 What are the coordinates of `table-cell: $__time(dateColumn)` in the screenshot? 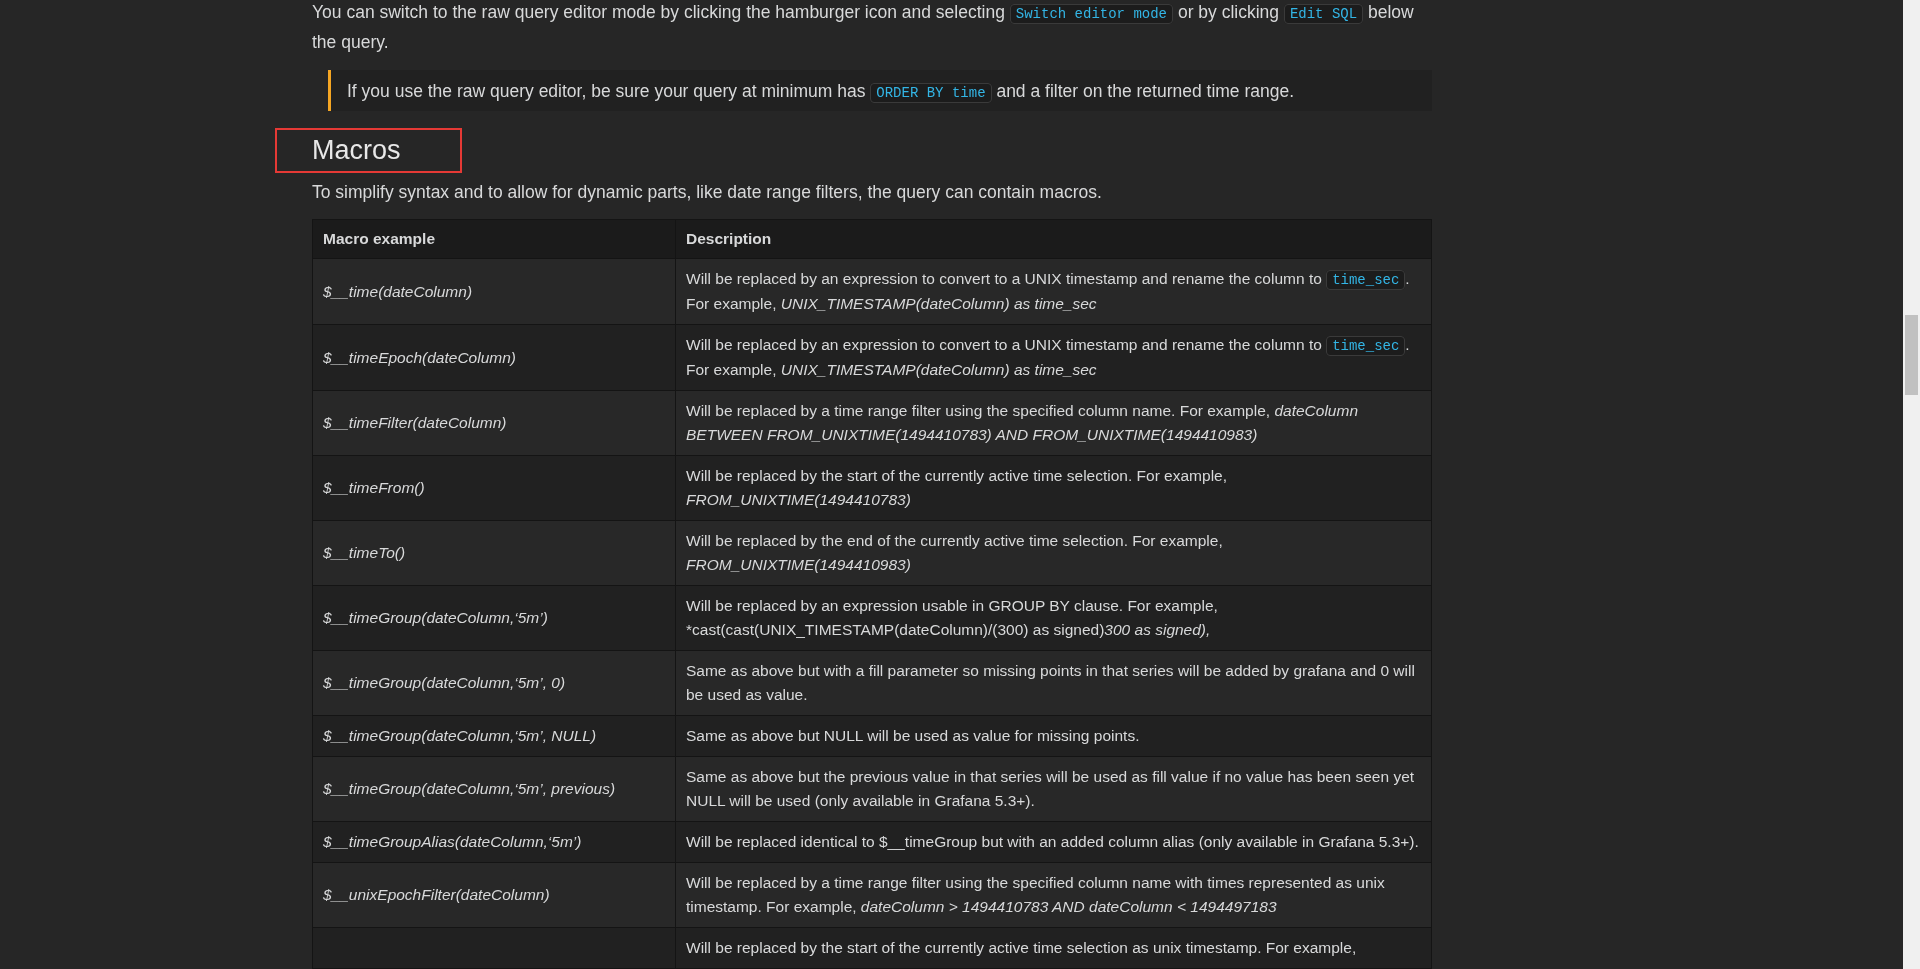 It's located at (494, 291).